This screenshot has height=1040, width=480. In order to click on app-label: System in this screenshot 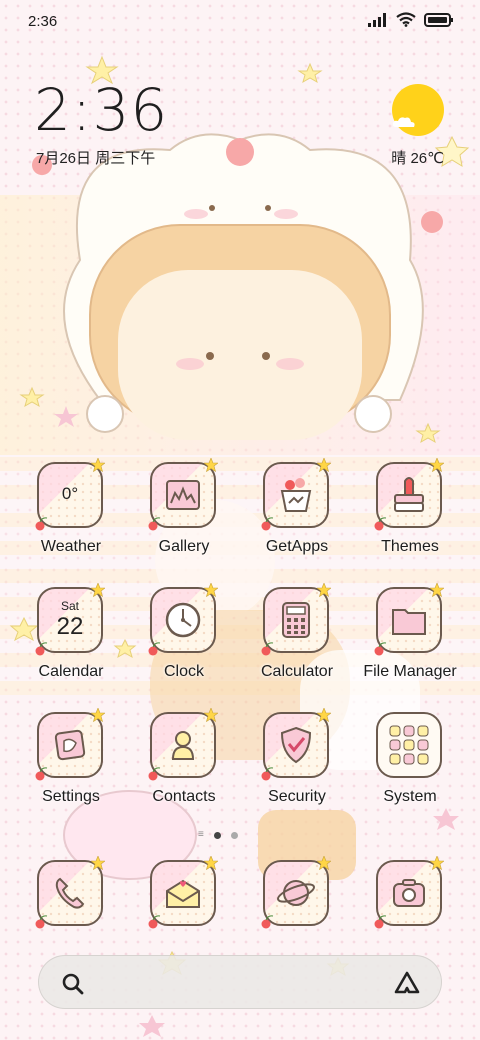, I will do `click(410, 796)`.